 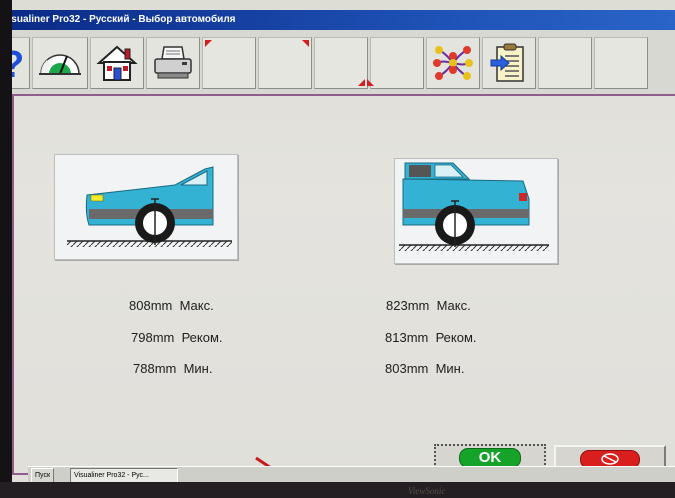 I want to click on front-recommended-height: 798mm Реком., so click(x=177, y=337).